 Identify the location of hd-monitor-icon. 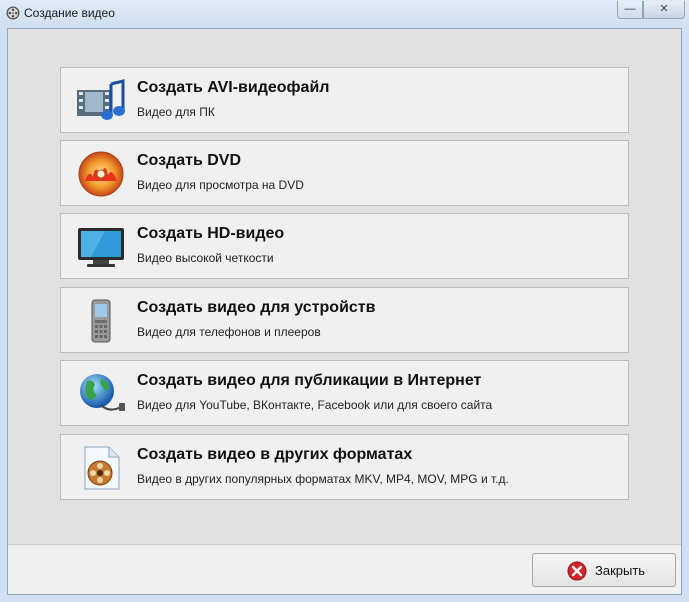
(101, 247).